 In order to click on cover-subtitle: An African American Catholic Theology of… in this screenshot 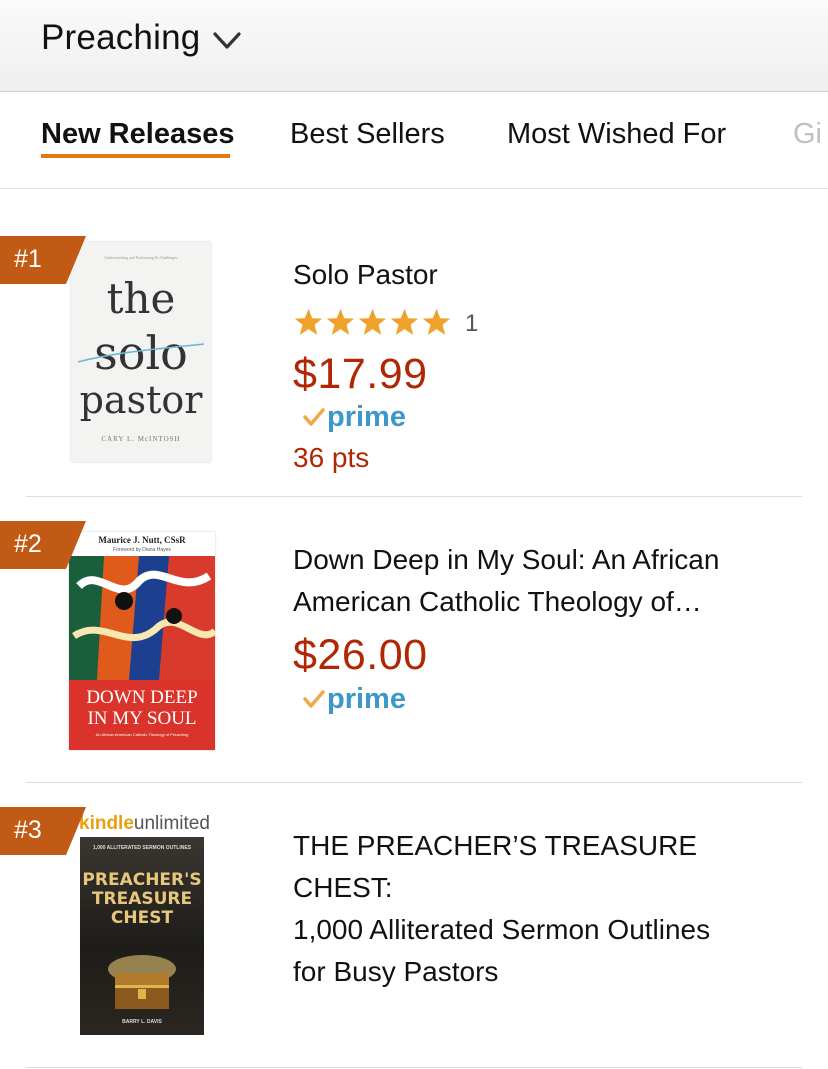, I will do `click(142, 734)`.